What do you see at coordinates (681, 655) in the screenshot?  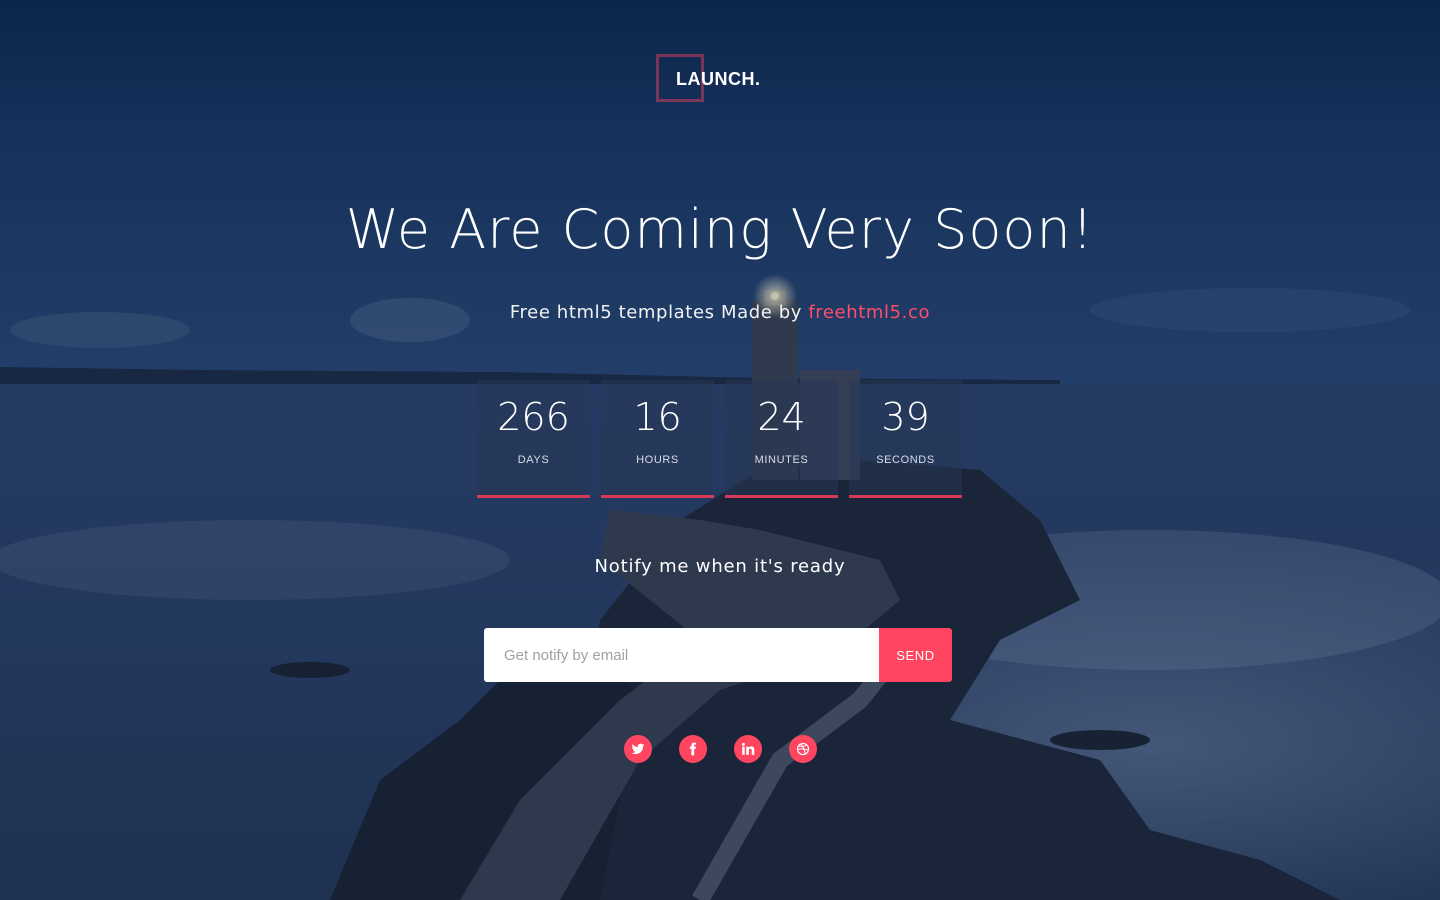 I see `email-input` at bounding box center [681, 655].